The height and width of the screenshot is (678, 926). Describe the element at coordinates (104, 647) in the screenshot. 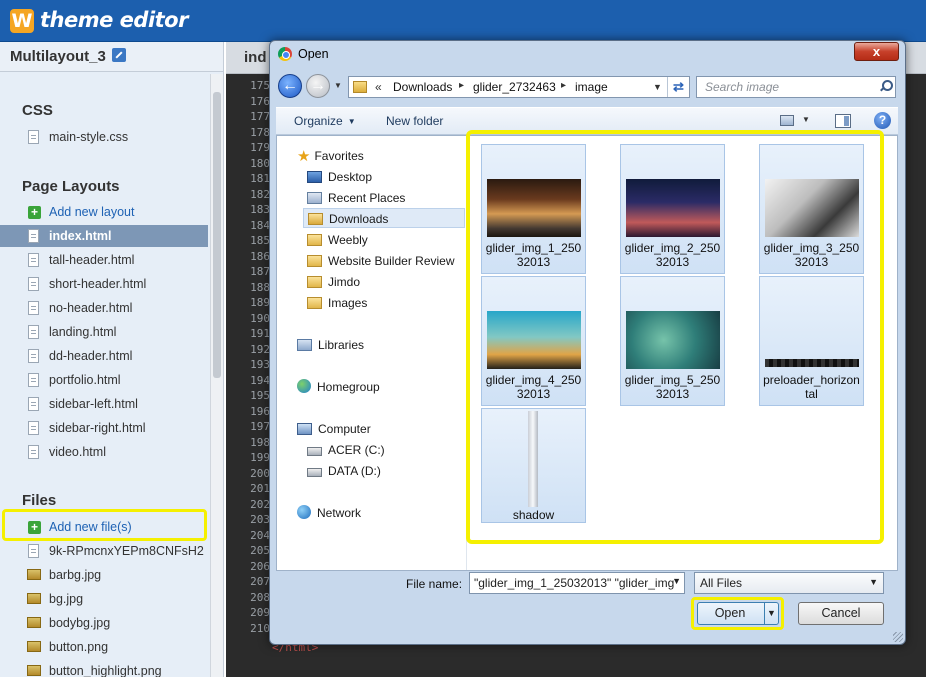

I see `sidebar-file-item: button.png` at that location.